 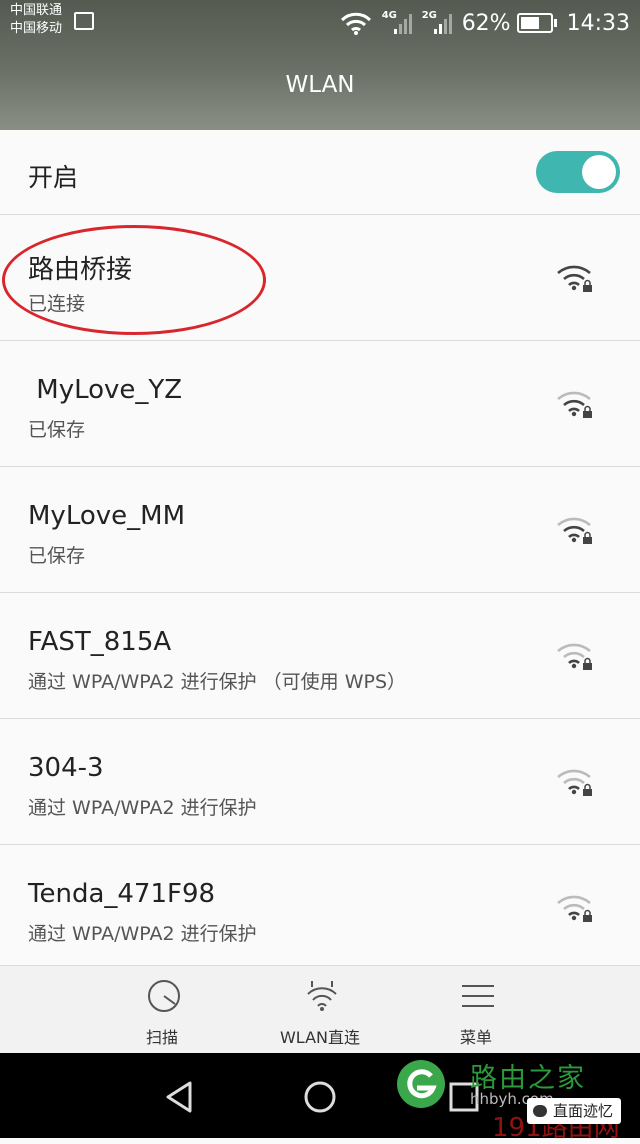 What do you see at coordinates (320, 1097) in the screenshot?
I see `home-icon` at bounding box center [320, 1097].